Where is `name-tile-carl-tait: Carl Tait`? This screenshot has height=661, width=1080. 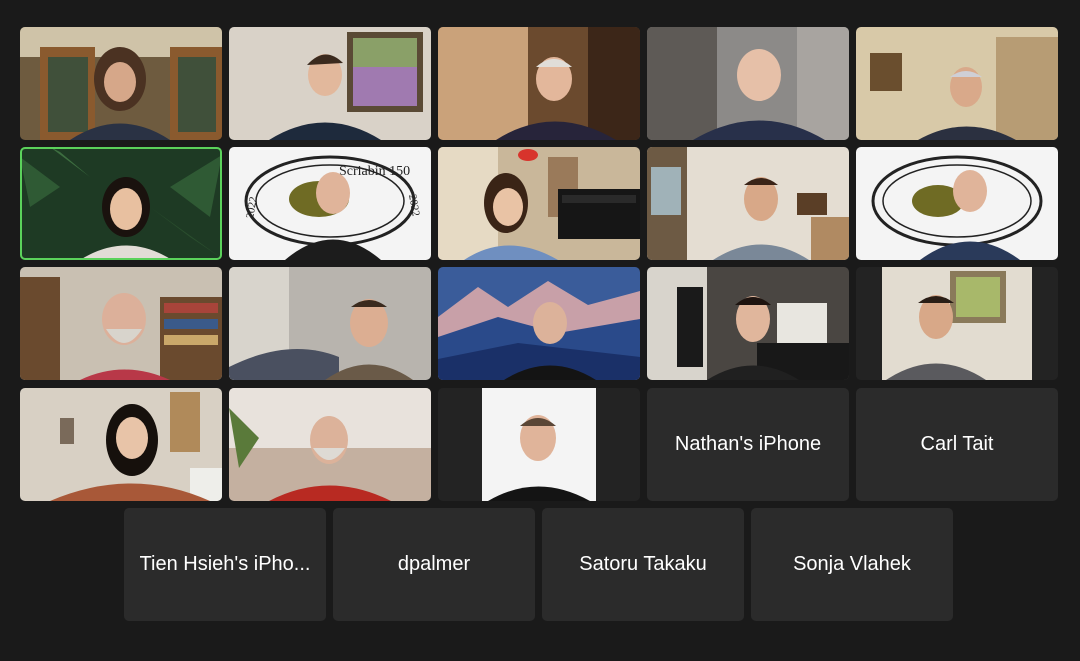 name-tile-carl-tait: Carl Tait is located at coordinates (957, 444).